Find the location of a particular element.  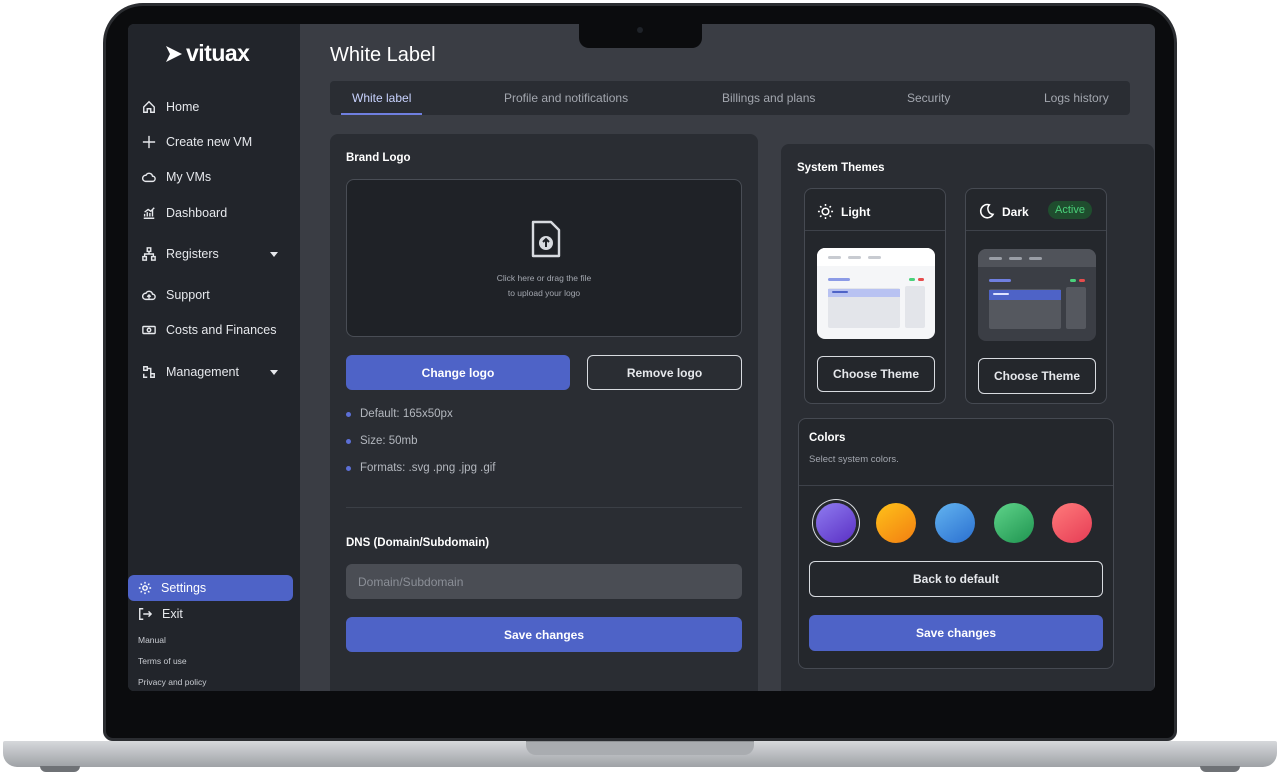

light-theme-preview is located at coordinates (876, 293).